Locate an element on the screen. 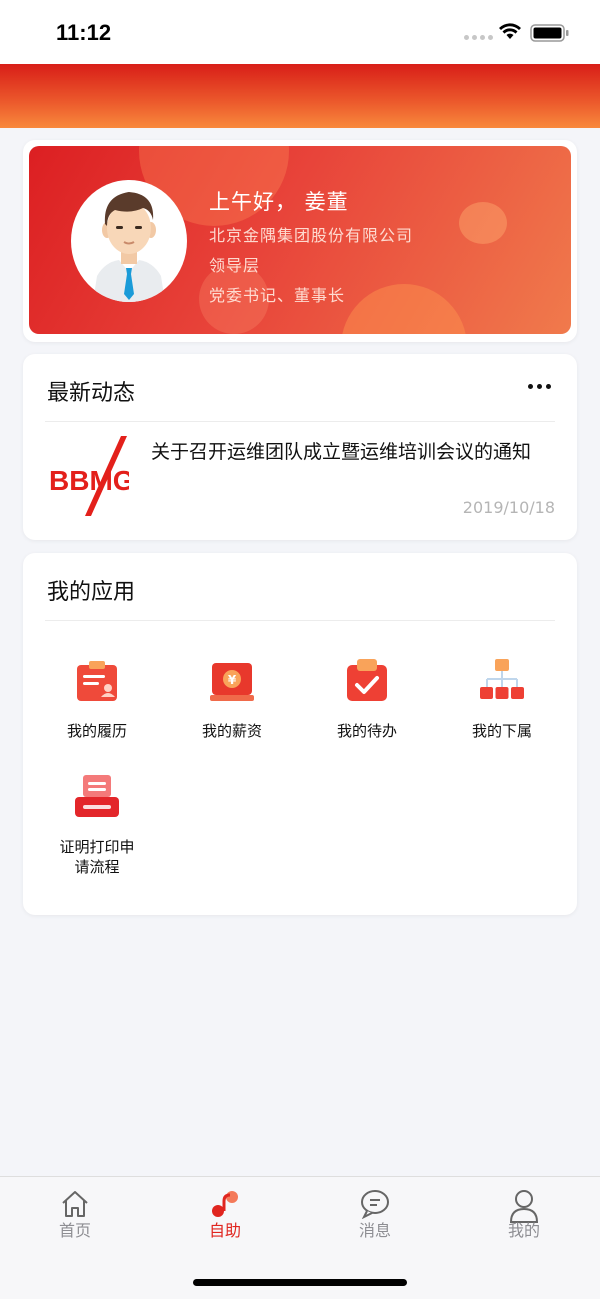 This screenshot has width=600, height=1299. tab-messages: 消息 is located at coordinates (375, 1215).